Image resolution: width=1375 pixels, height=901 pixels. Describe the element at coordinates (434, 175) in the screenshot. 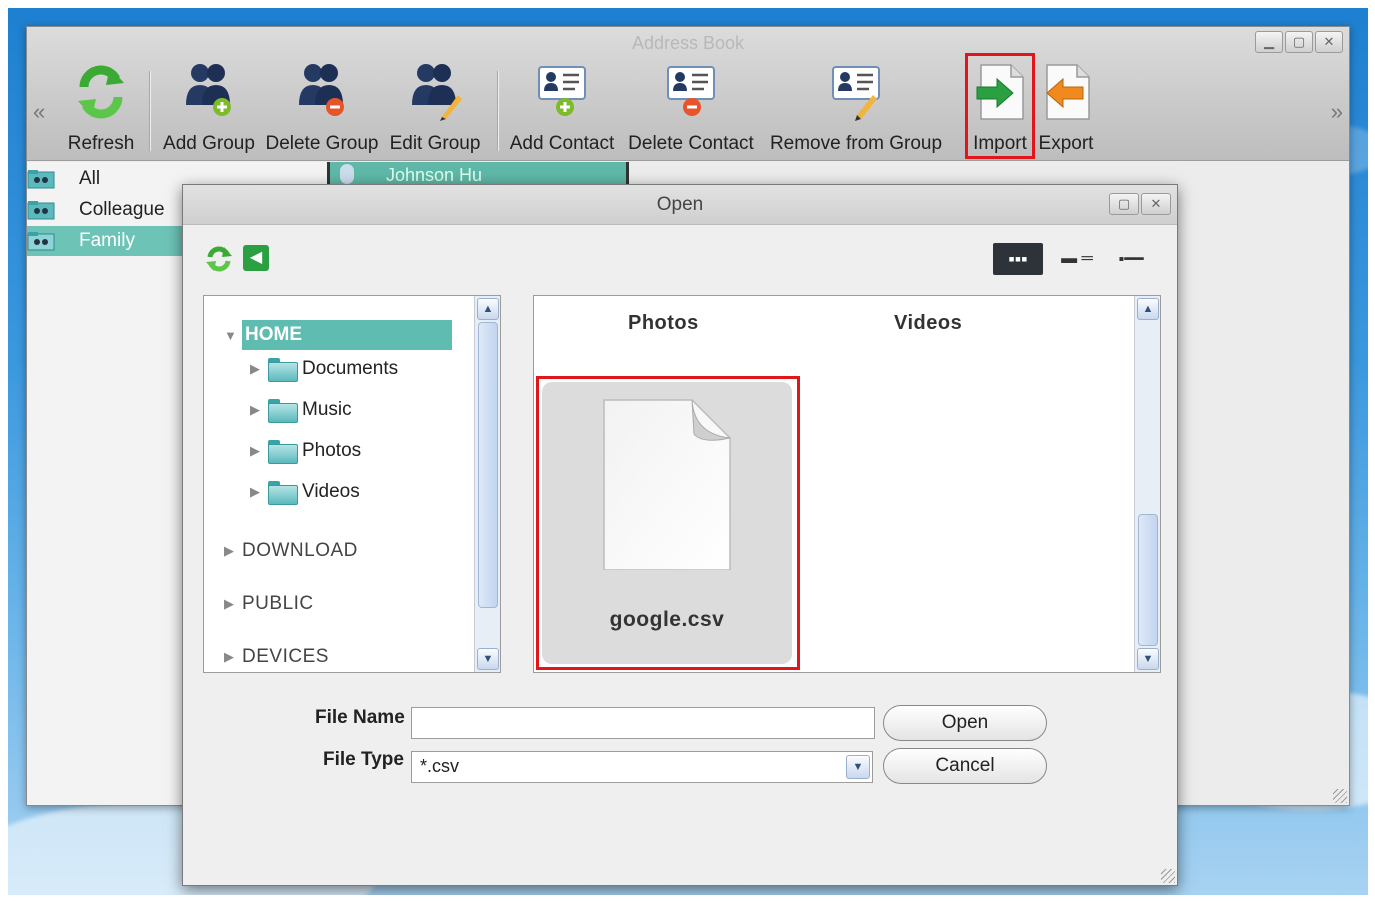

I see `contact-name: Johnson Hu` at that location.